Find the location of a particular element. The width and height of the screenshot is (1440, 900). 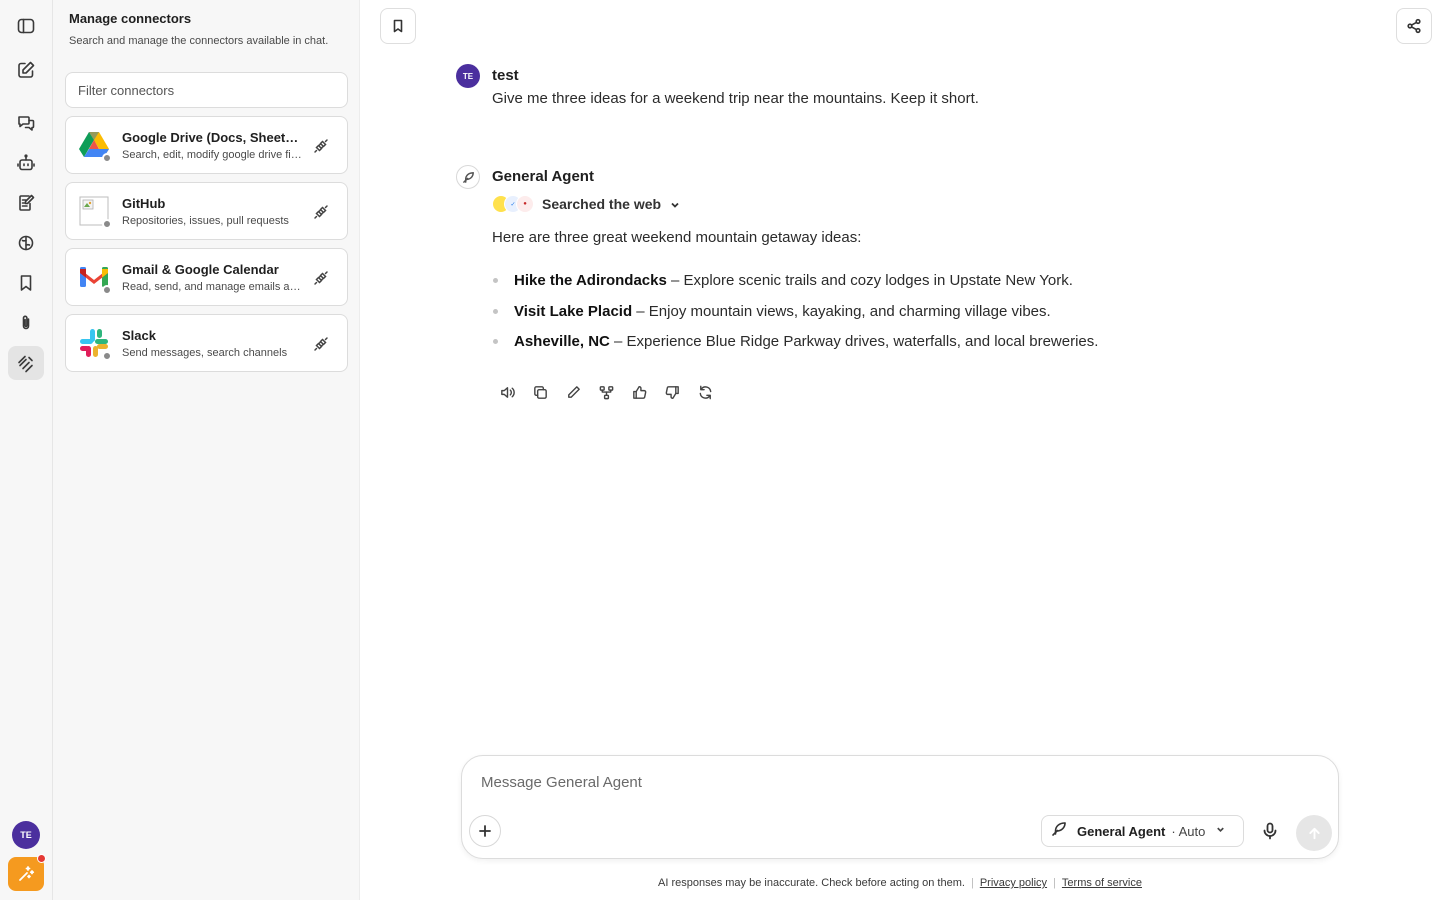

plus-icon is located at coordinates (485, 831).